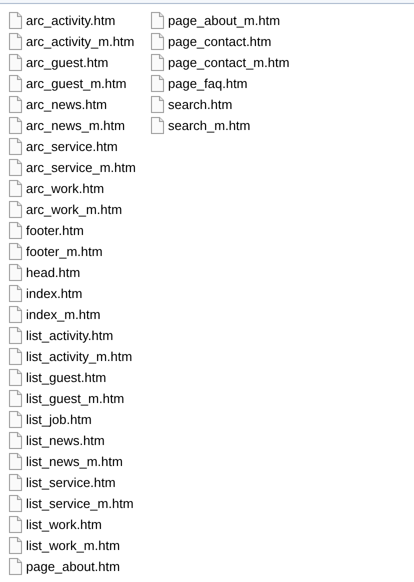 This screenshot has height=582, width=414. Describe the element at coordinates (55, 230) in the screenshot. I see `file-name: footer.htm` at that location.